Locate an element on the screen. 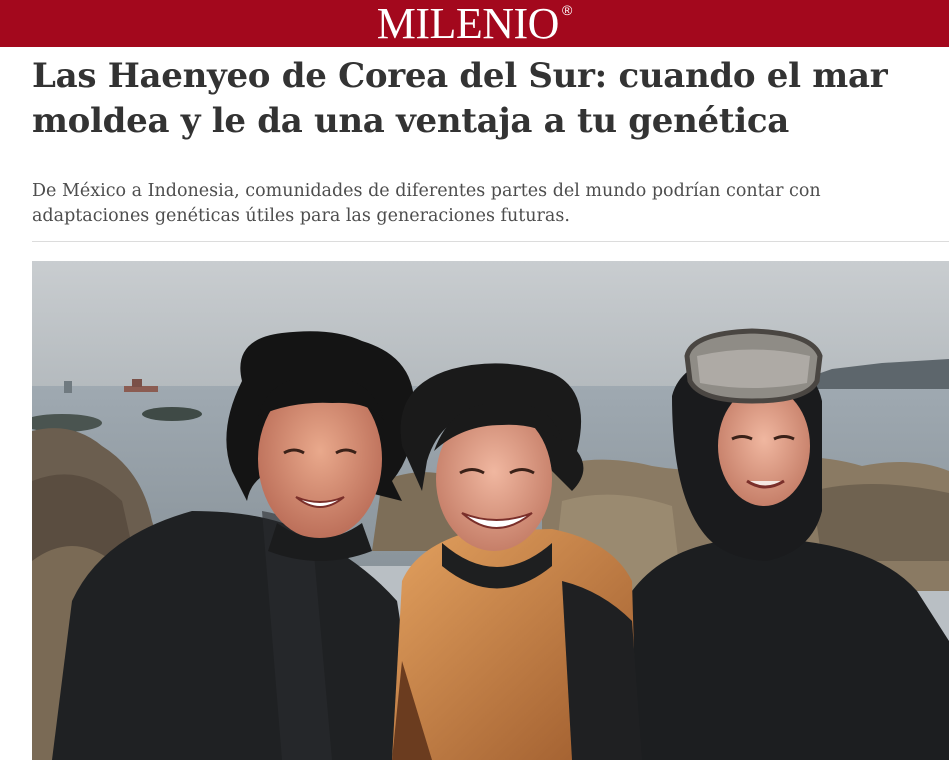  registered-mark: ® is located at coordinates (567, 10).